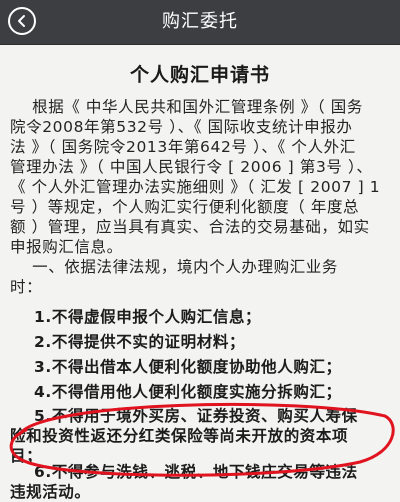  Describe the element at coordinates (191, 167) in the screenshot. I see `intro-line: 管理办法 》（ 中国人民银行令 [ 2006 ] 第3号 ）、` at that location.